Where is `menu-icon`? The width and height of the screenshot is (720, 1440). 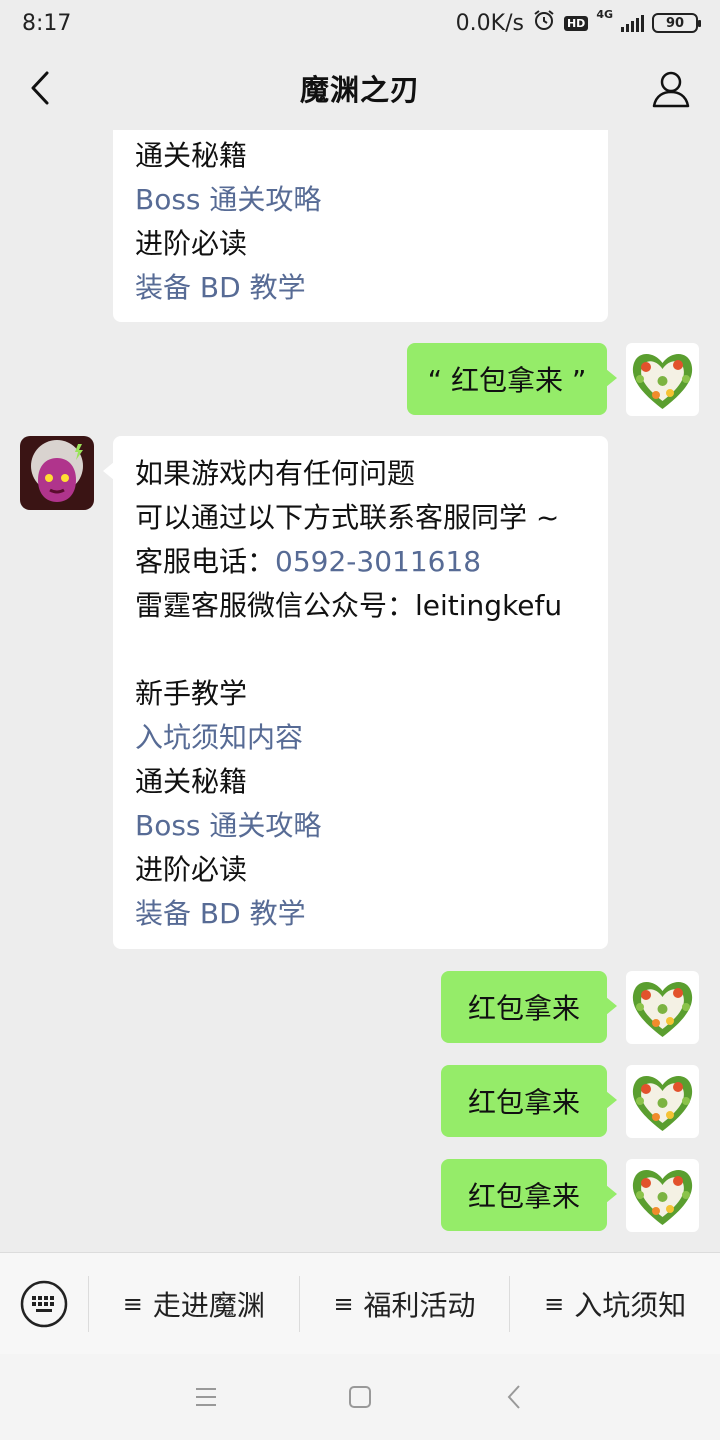
menu-icon is located at coordinates (206, 1397).